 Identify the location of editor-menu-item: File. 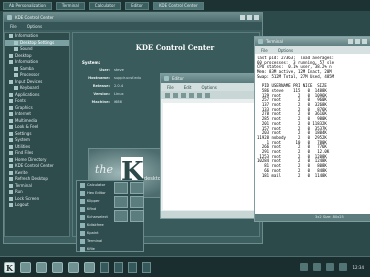
(170, 87).